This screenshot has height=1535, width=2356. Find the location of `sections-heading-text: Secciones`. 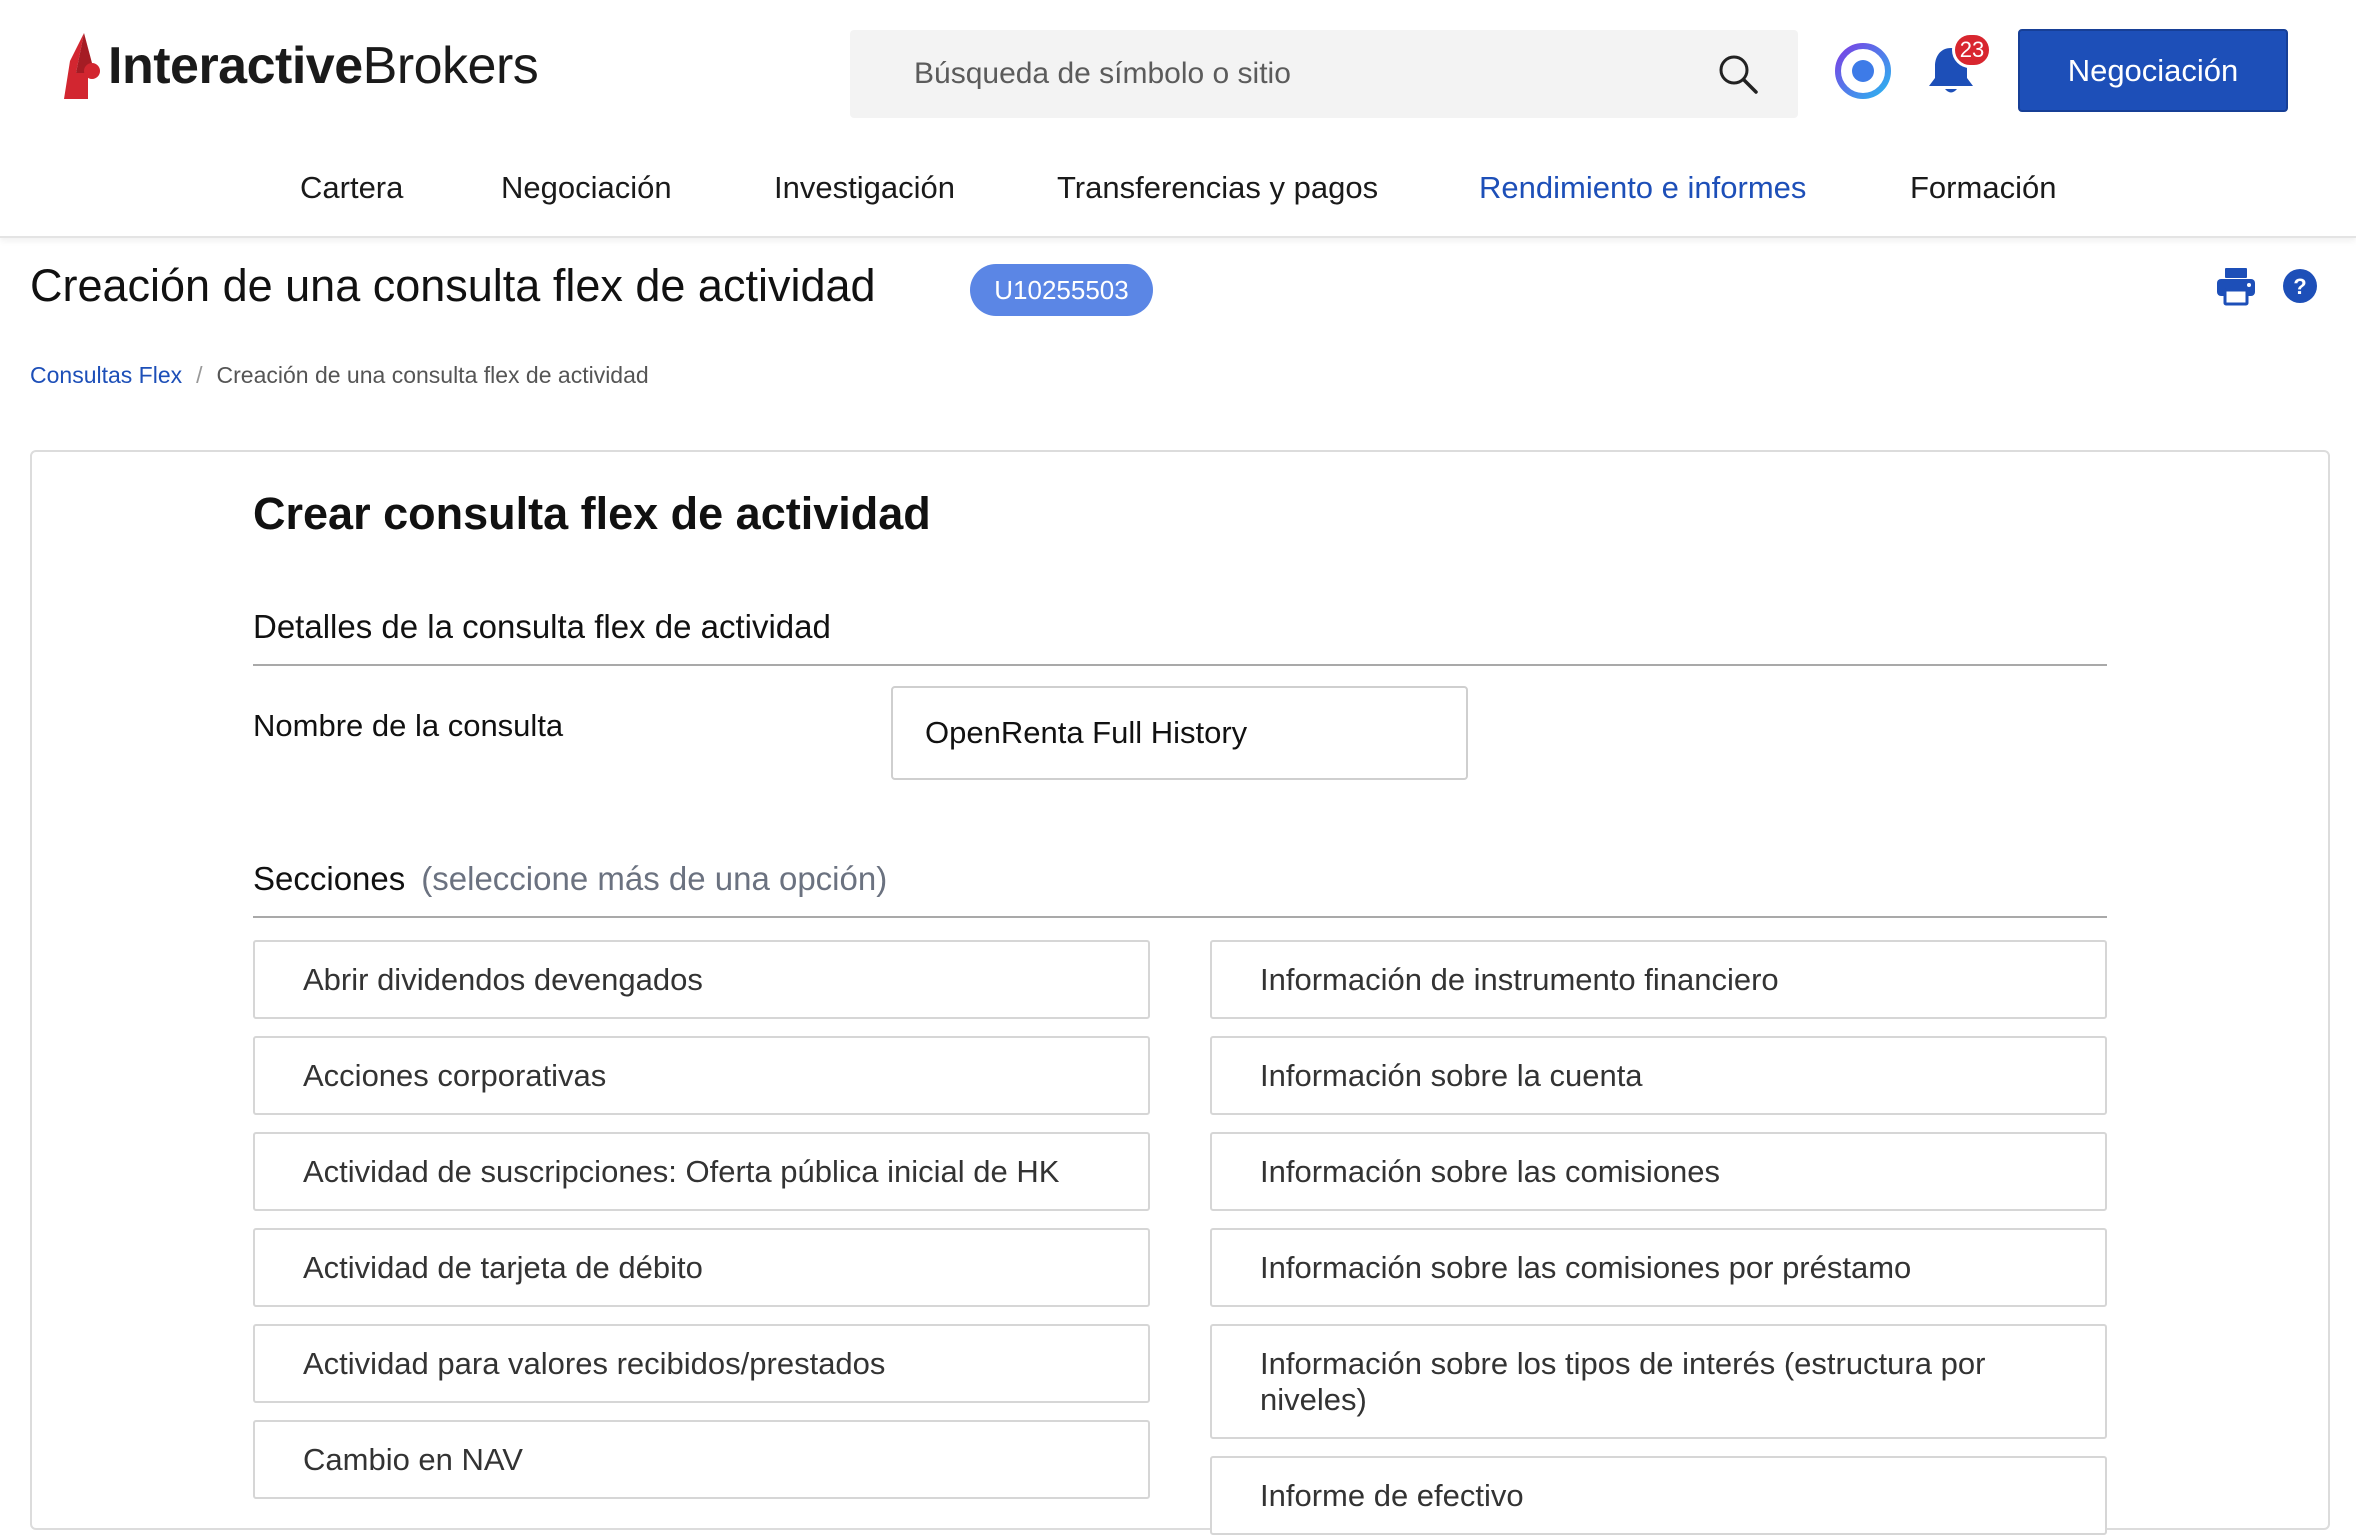

sections-heading-text: Secciones is located at coordinates (329, 878).